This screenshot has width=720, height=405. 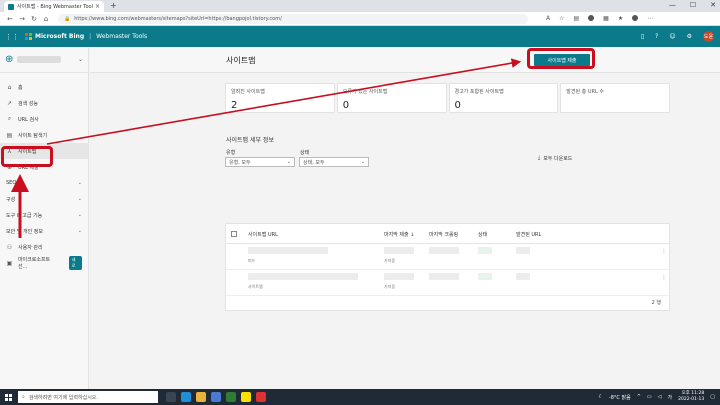 What do you see at coordinates (660, 397) in the screenshot?
I see `volume-icon: ◁` at bounding box center [660, 397].